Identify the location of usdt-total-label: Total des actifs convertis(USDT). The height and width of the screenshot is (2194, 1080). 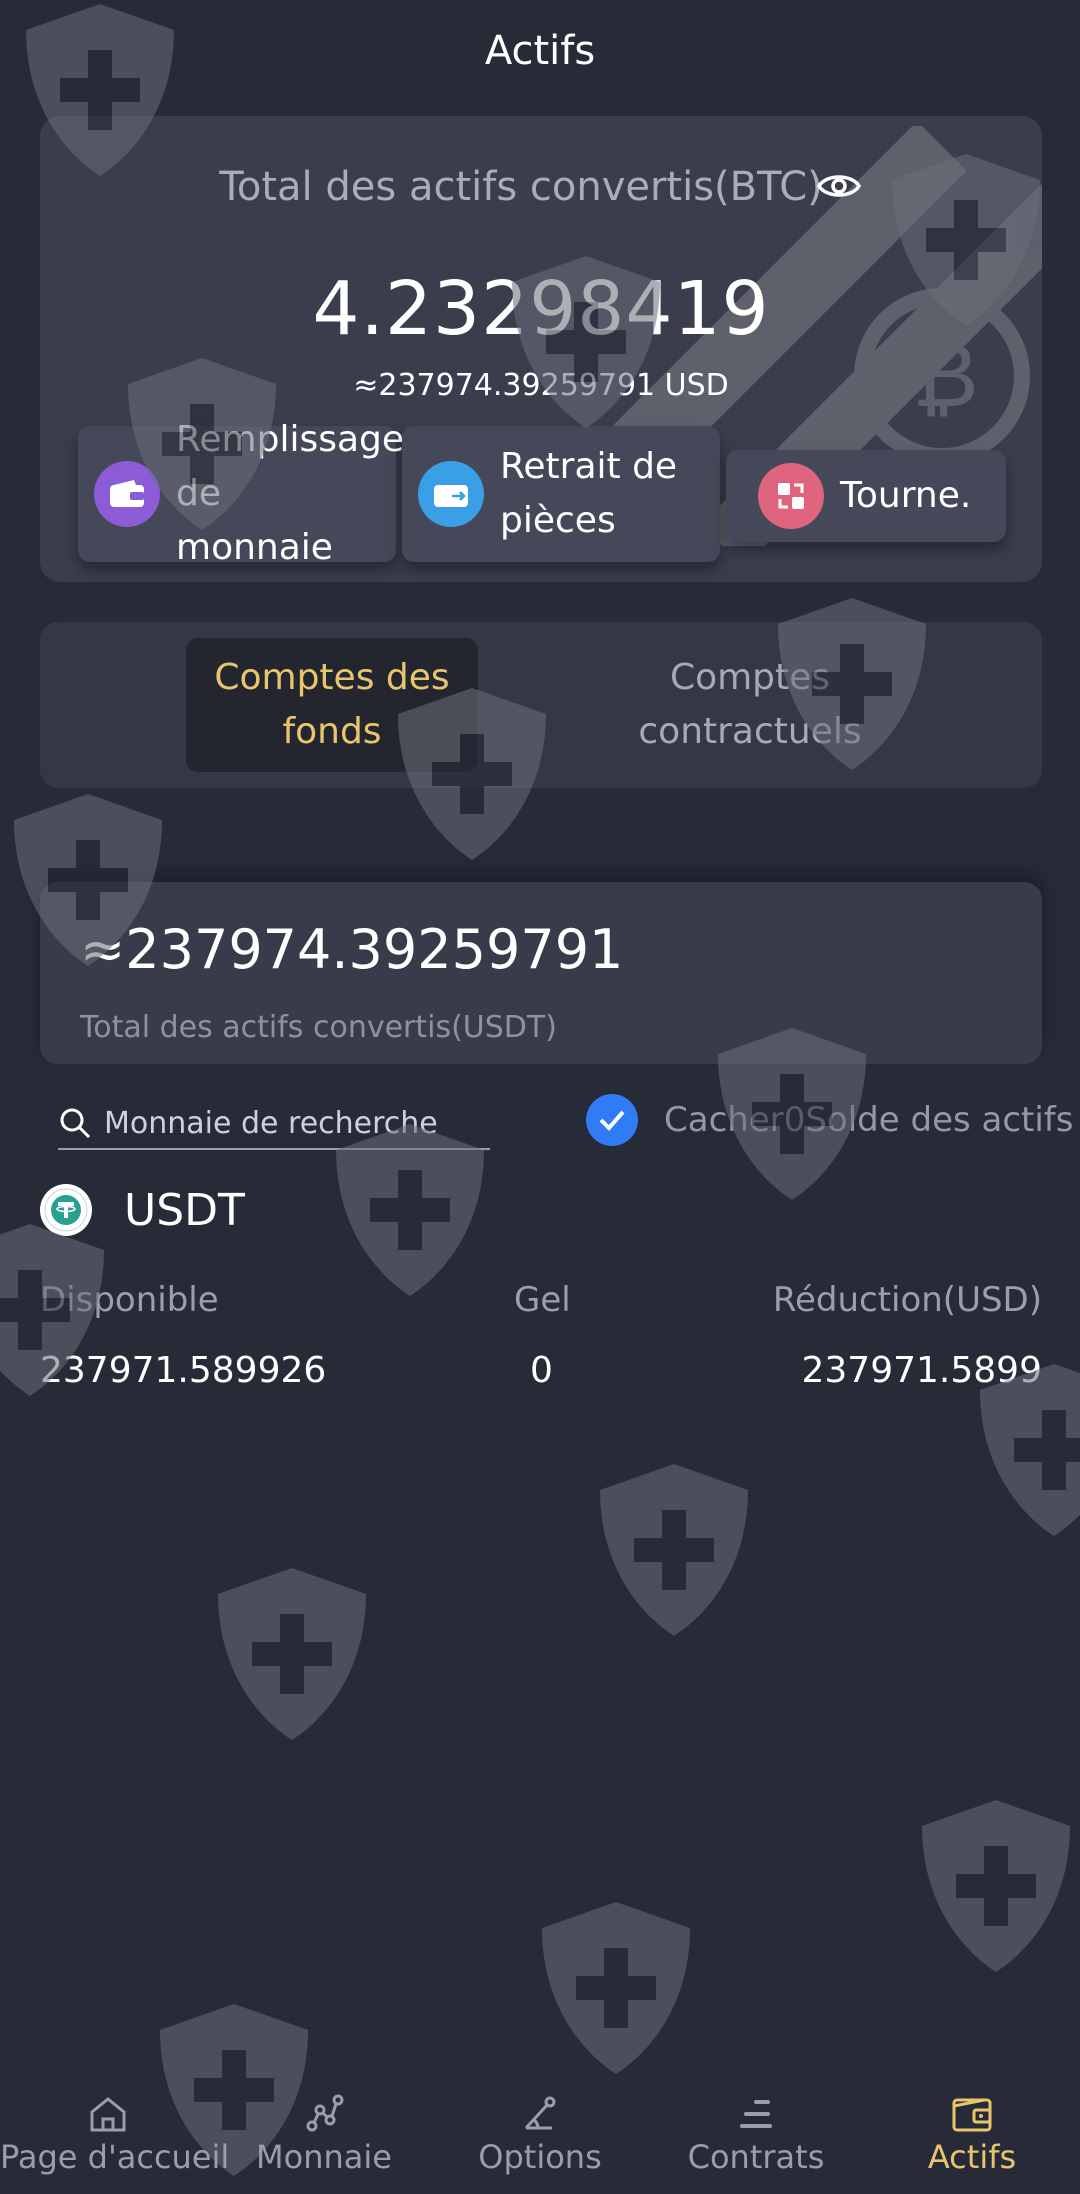
(318, 1027).